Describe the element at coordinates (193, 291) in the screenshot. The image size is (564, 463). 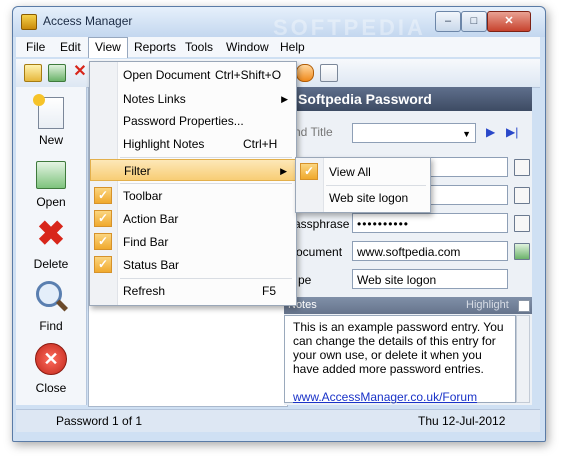
I see `menu-item-refresh: Refresh F5` at that location.